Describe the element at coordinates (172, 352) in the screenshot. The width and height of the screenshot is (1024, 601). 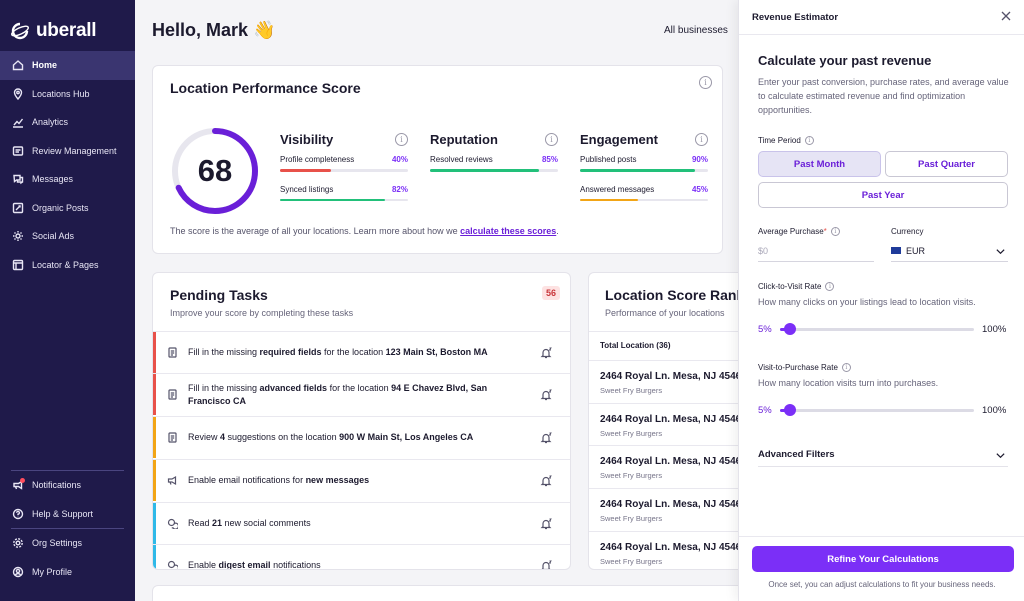
I see `task-doc-icon` at that location.